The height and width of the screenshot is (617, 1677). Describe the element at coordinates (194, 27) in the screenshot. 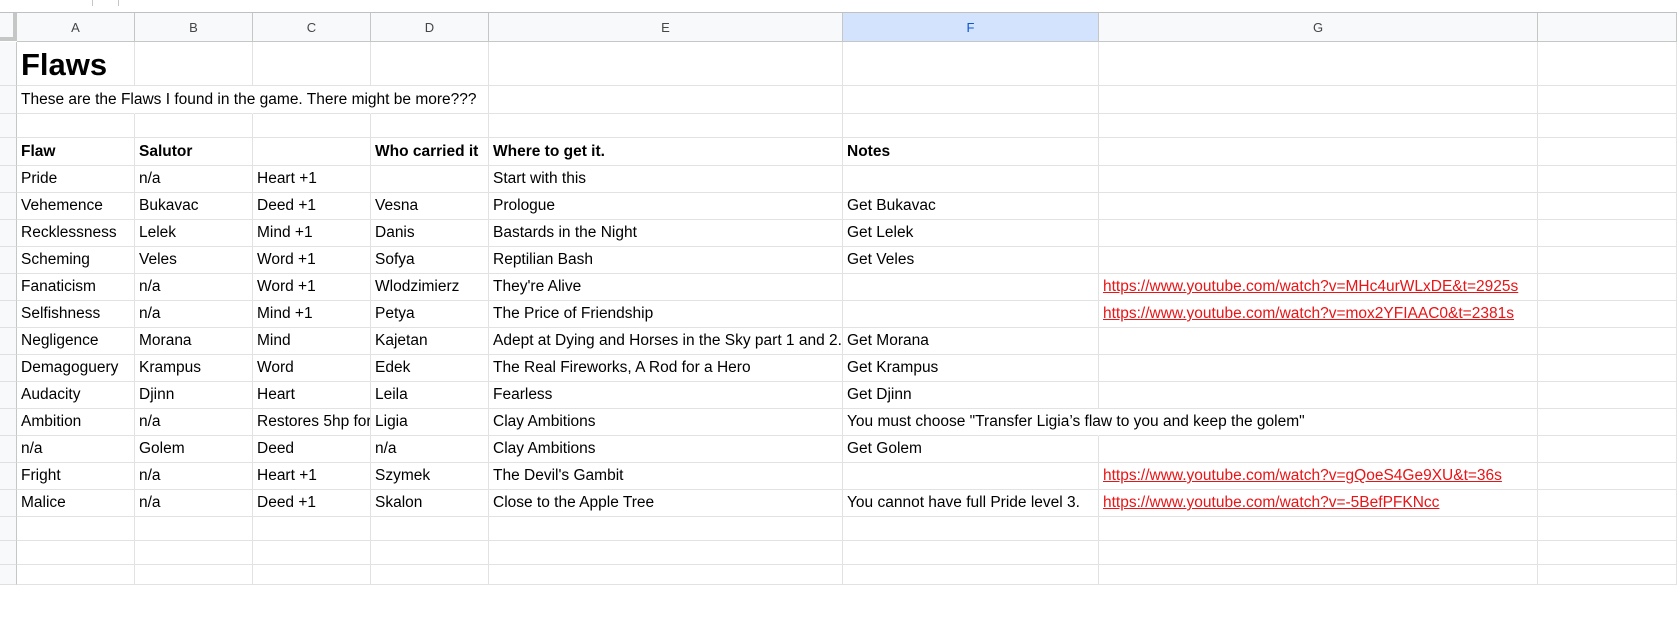

I see `column-header-b: B` at that location.